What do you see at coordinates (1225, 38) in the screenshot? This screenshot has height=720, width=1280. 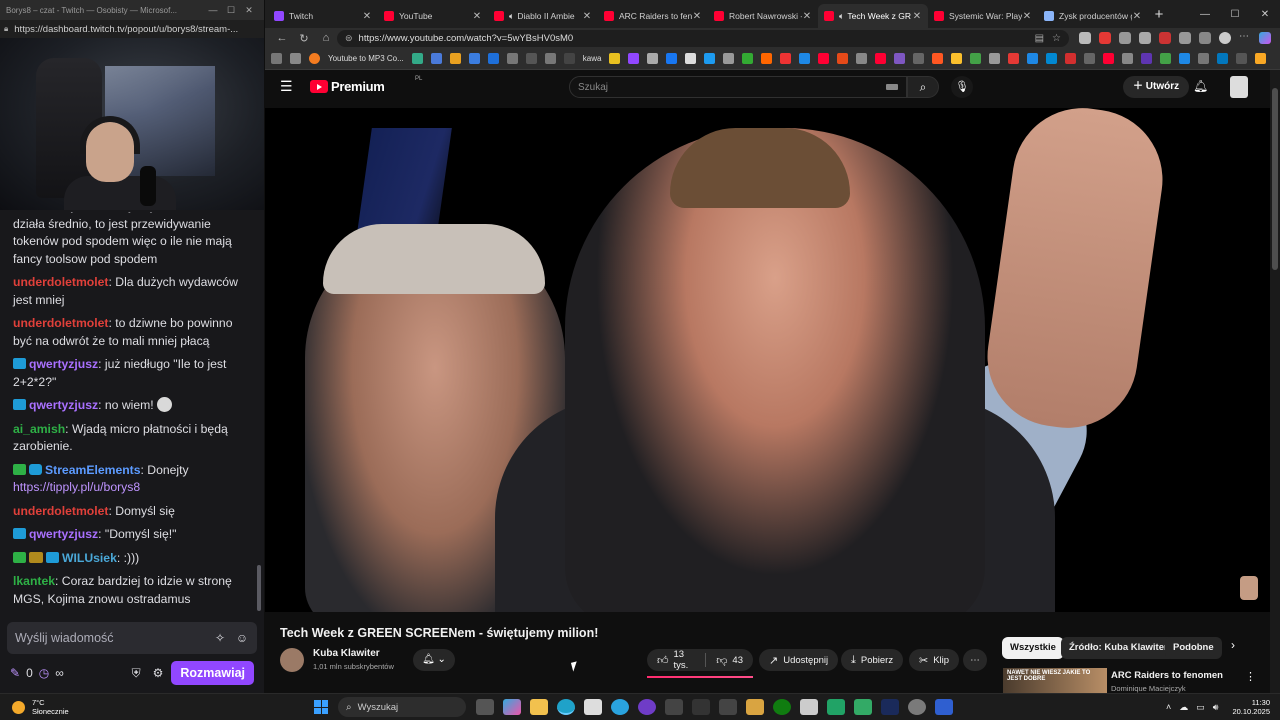 I see `profile-avatar` at bounding box center [1225, 38].